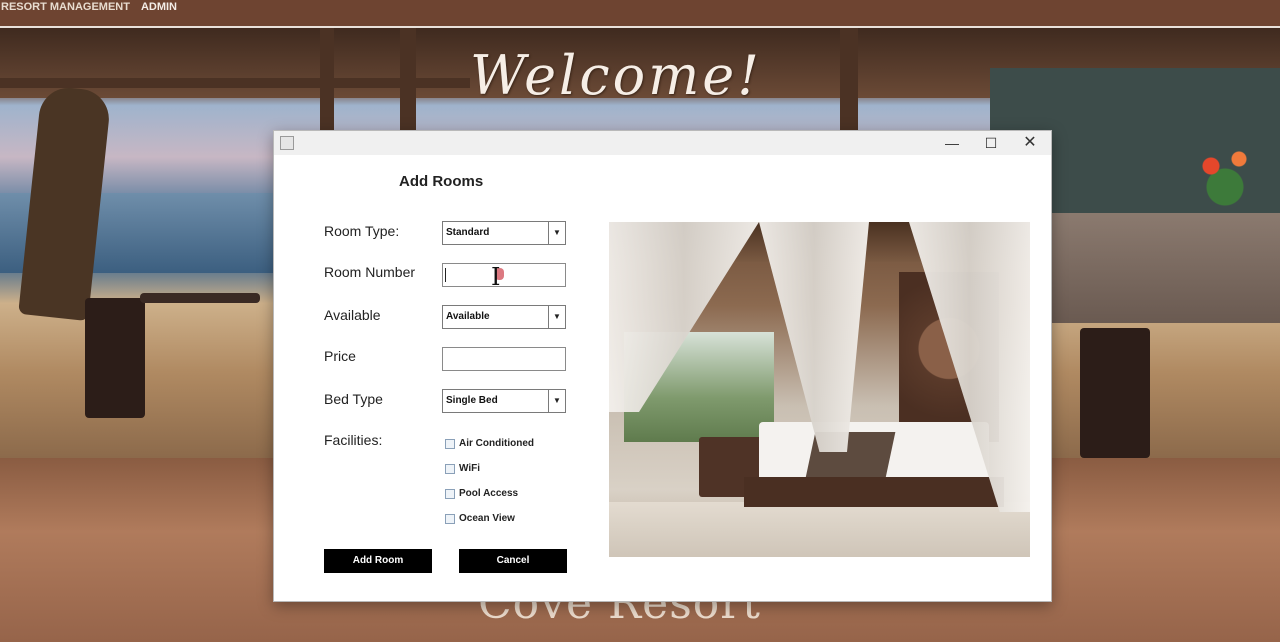  I want to click on add-room-button: Add Room, so click(378, 561).